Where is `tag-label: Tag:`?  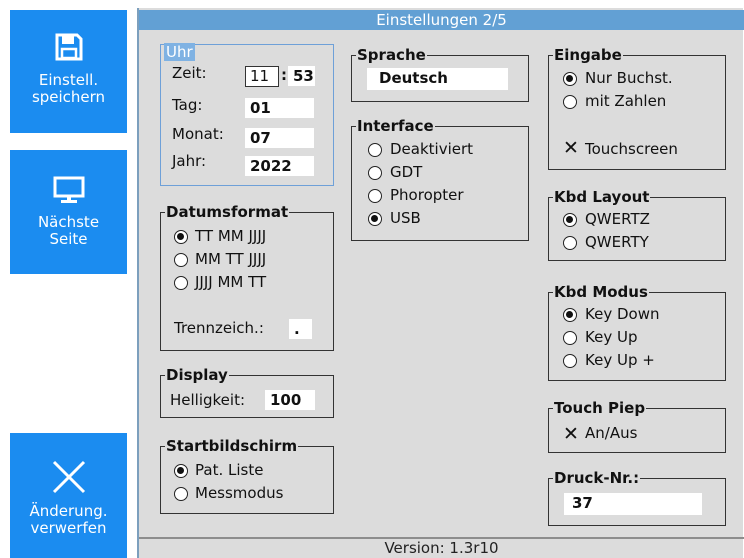
tag-label: Tag: is located at coordinates (187, 105).